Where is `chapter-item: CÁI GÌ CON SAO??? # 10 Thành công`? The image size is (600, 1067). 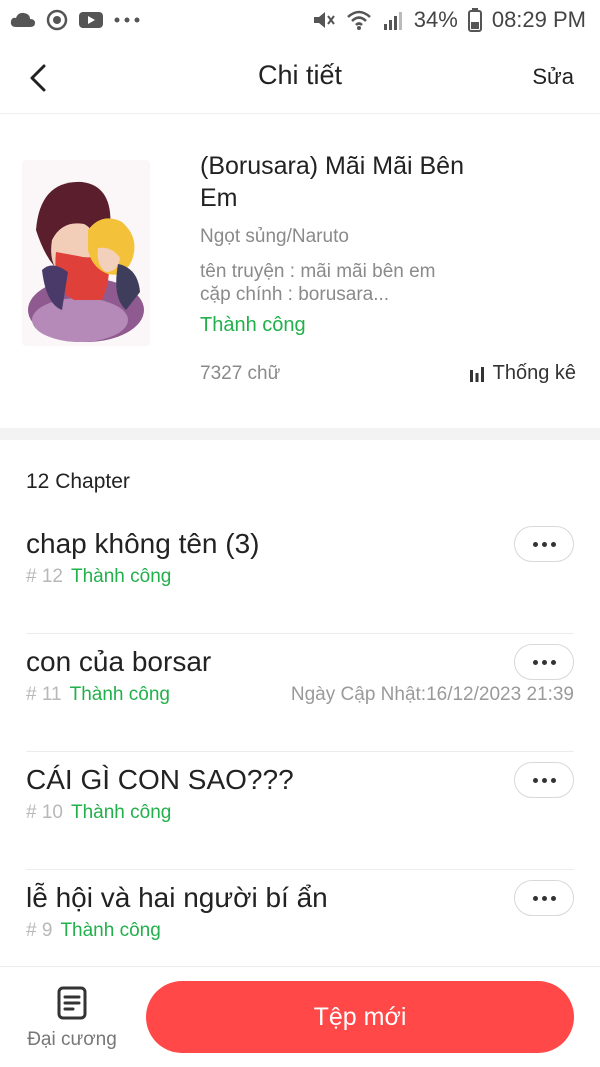
chapter-item: CÁI GÌ CON SAO??? # 10 Thành công is located at coordinates (300, 811).